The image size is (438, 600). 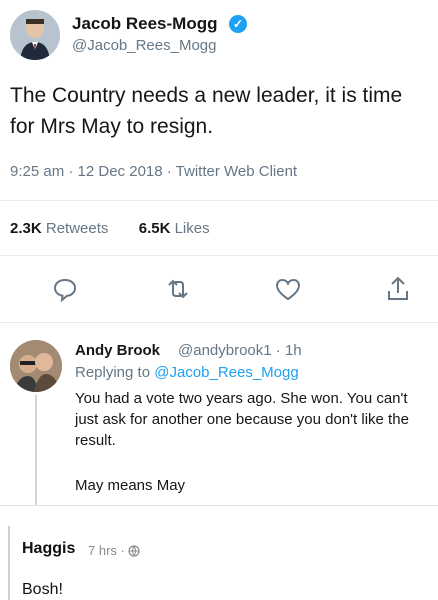 I want to click on reply-author-handle: @andybrook1 · 1h, so click(x=240, y=350).